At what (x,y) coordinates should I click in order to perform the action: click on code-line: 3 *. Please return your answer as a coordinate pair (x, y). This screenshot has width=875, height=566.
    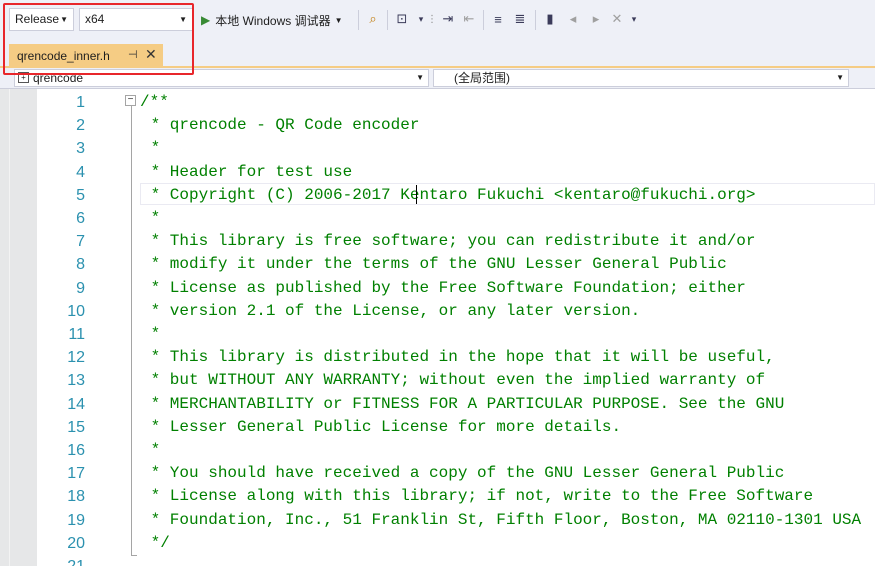
    Looking at the image, I should click on (437, 148).